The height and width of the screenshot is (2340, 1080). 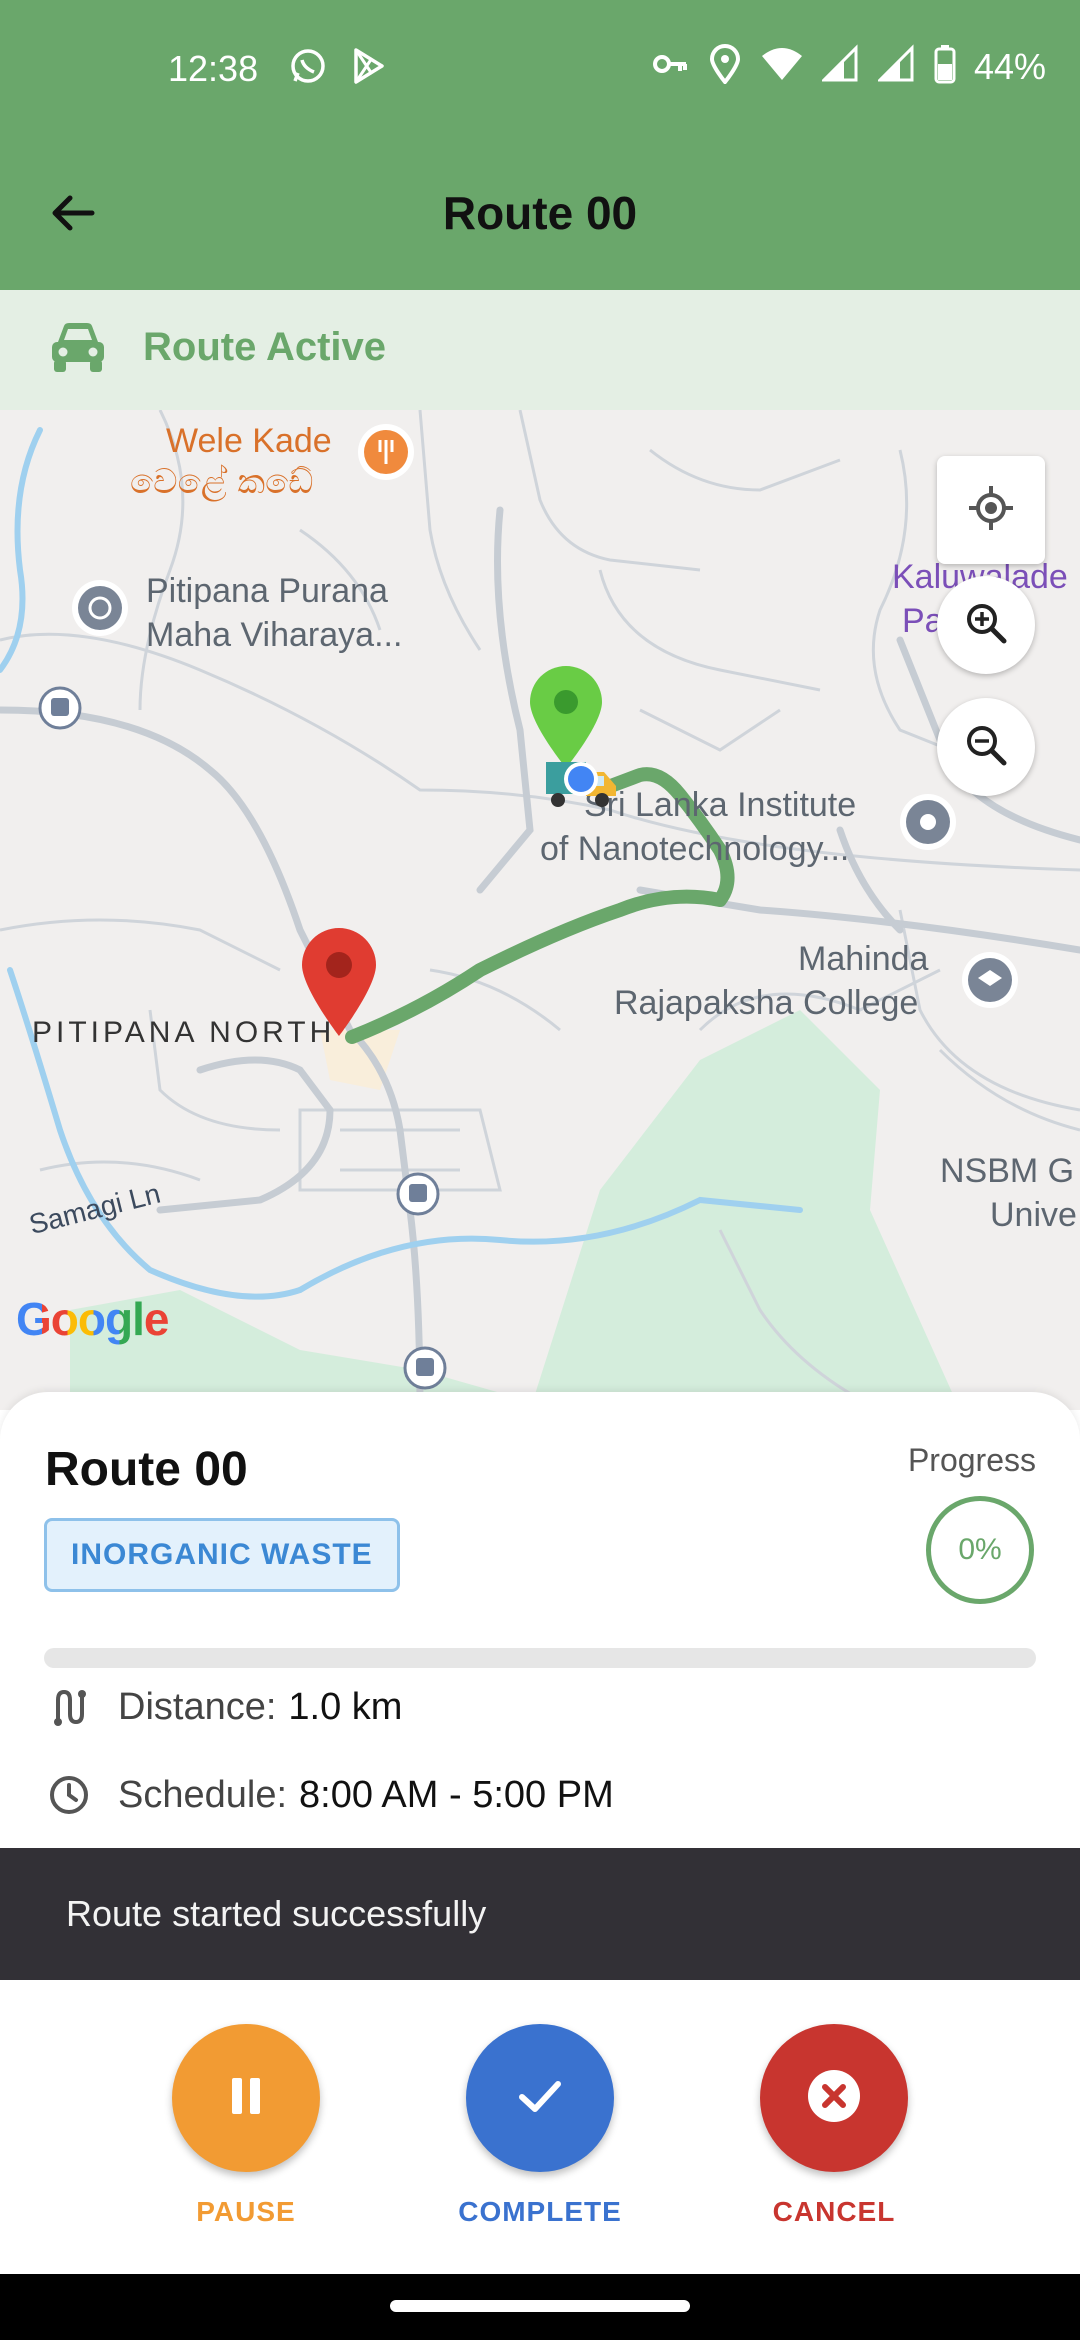 I want to click on status-time: 12:38, so click(x=213, y=68).